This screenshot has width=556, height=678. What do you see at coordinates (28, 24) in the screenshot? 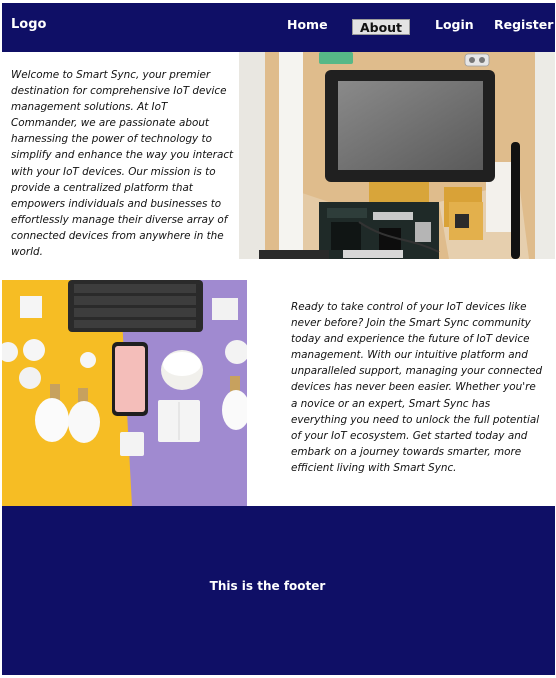
I see `logo-link: Logo` at bounding box center [28, 24].